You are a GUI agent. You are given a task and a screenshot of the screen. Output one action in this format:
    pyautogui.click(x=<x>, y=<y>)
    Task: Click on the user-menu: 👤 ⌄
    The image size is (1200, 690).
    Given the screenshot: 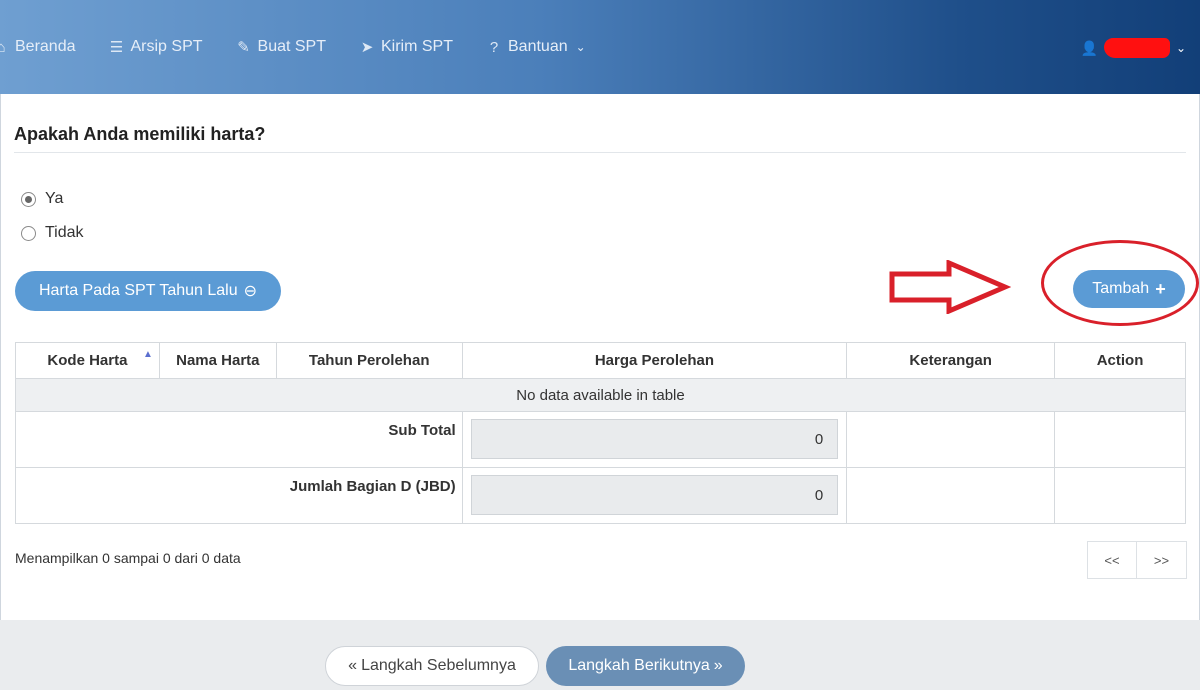 What is the action you would take?
    pyautogui.click(x=1133, y=48)
    